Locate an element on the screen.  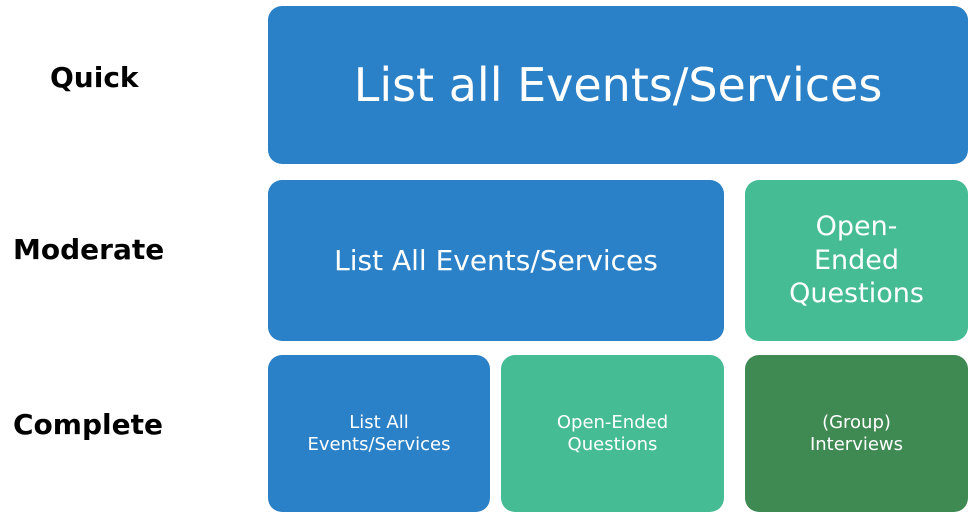
complete-list-events-box: List All Events/Services is located at coordinates (379, 433).